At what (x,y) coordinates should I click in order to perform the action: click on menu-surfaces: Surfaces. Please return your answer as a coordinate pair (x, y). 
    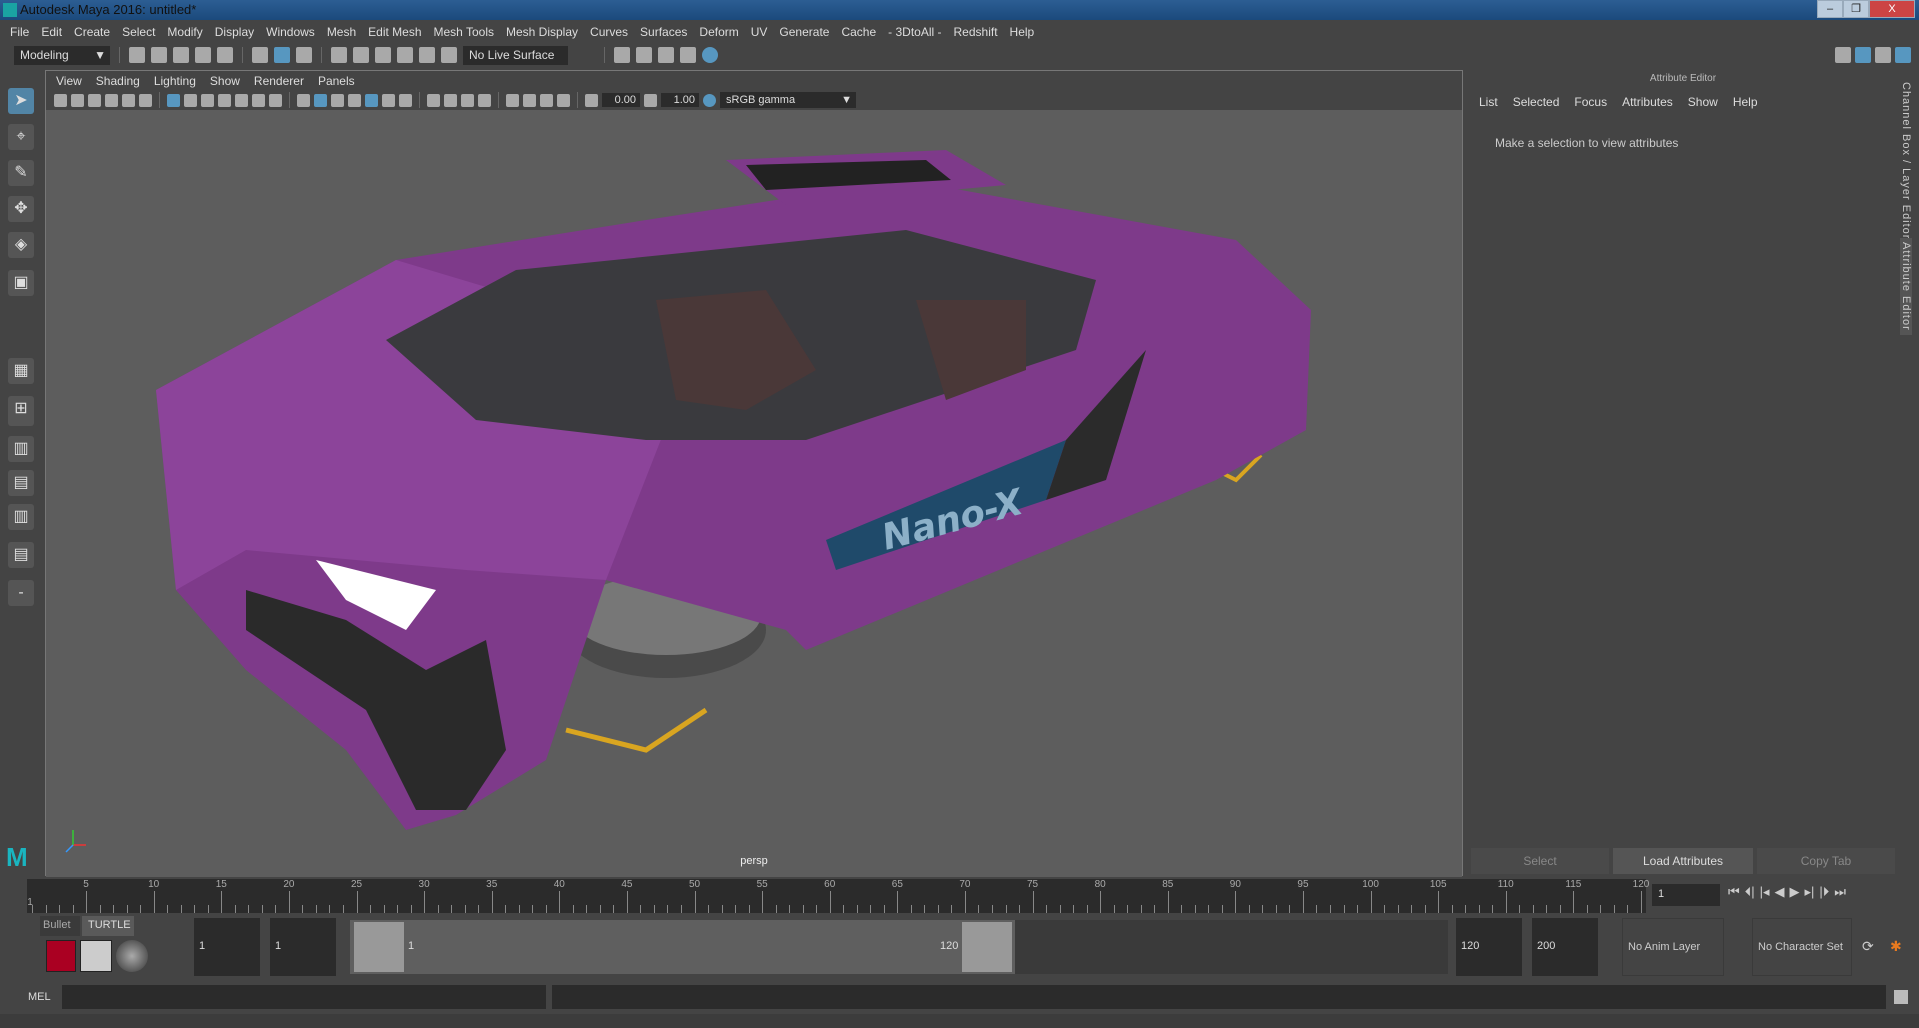
    Looking at the image, I should click on (663, 32).